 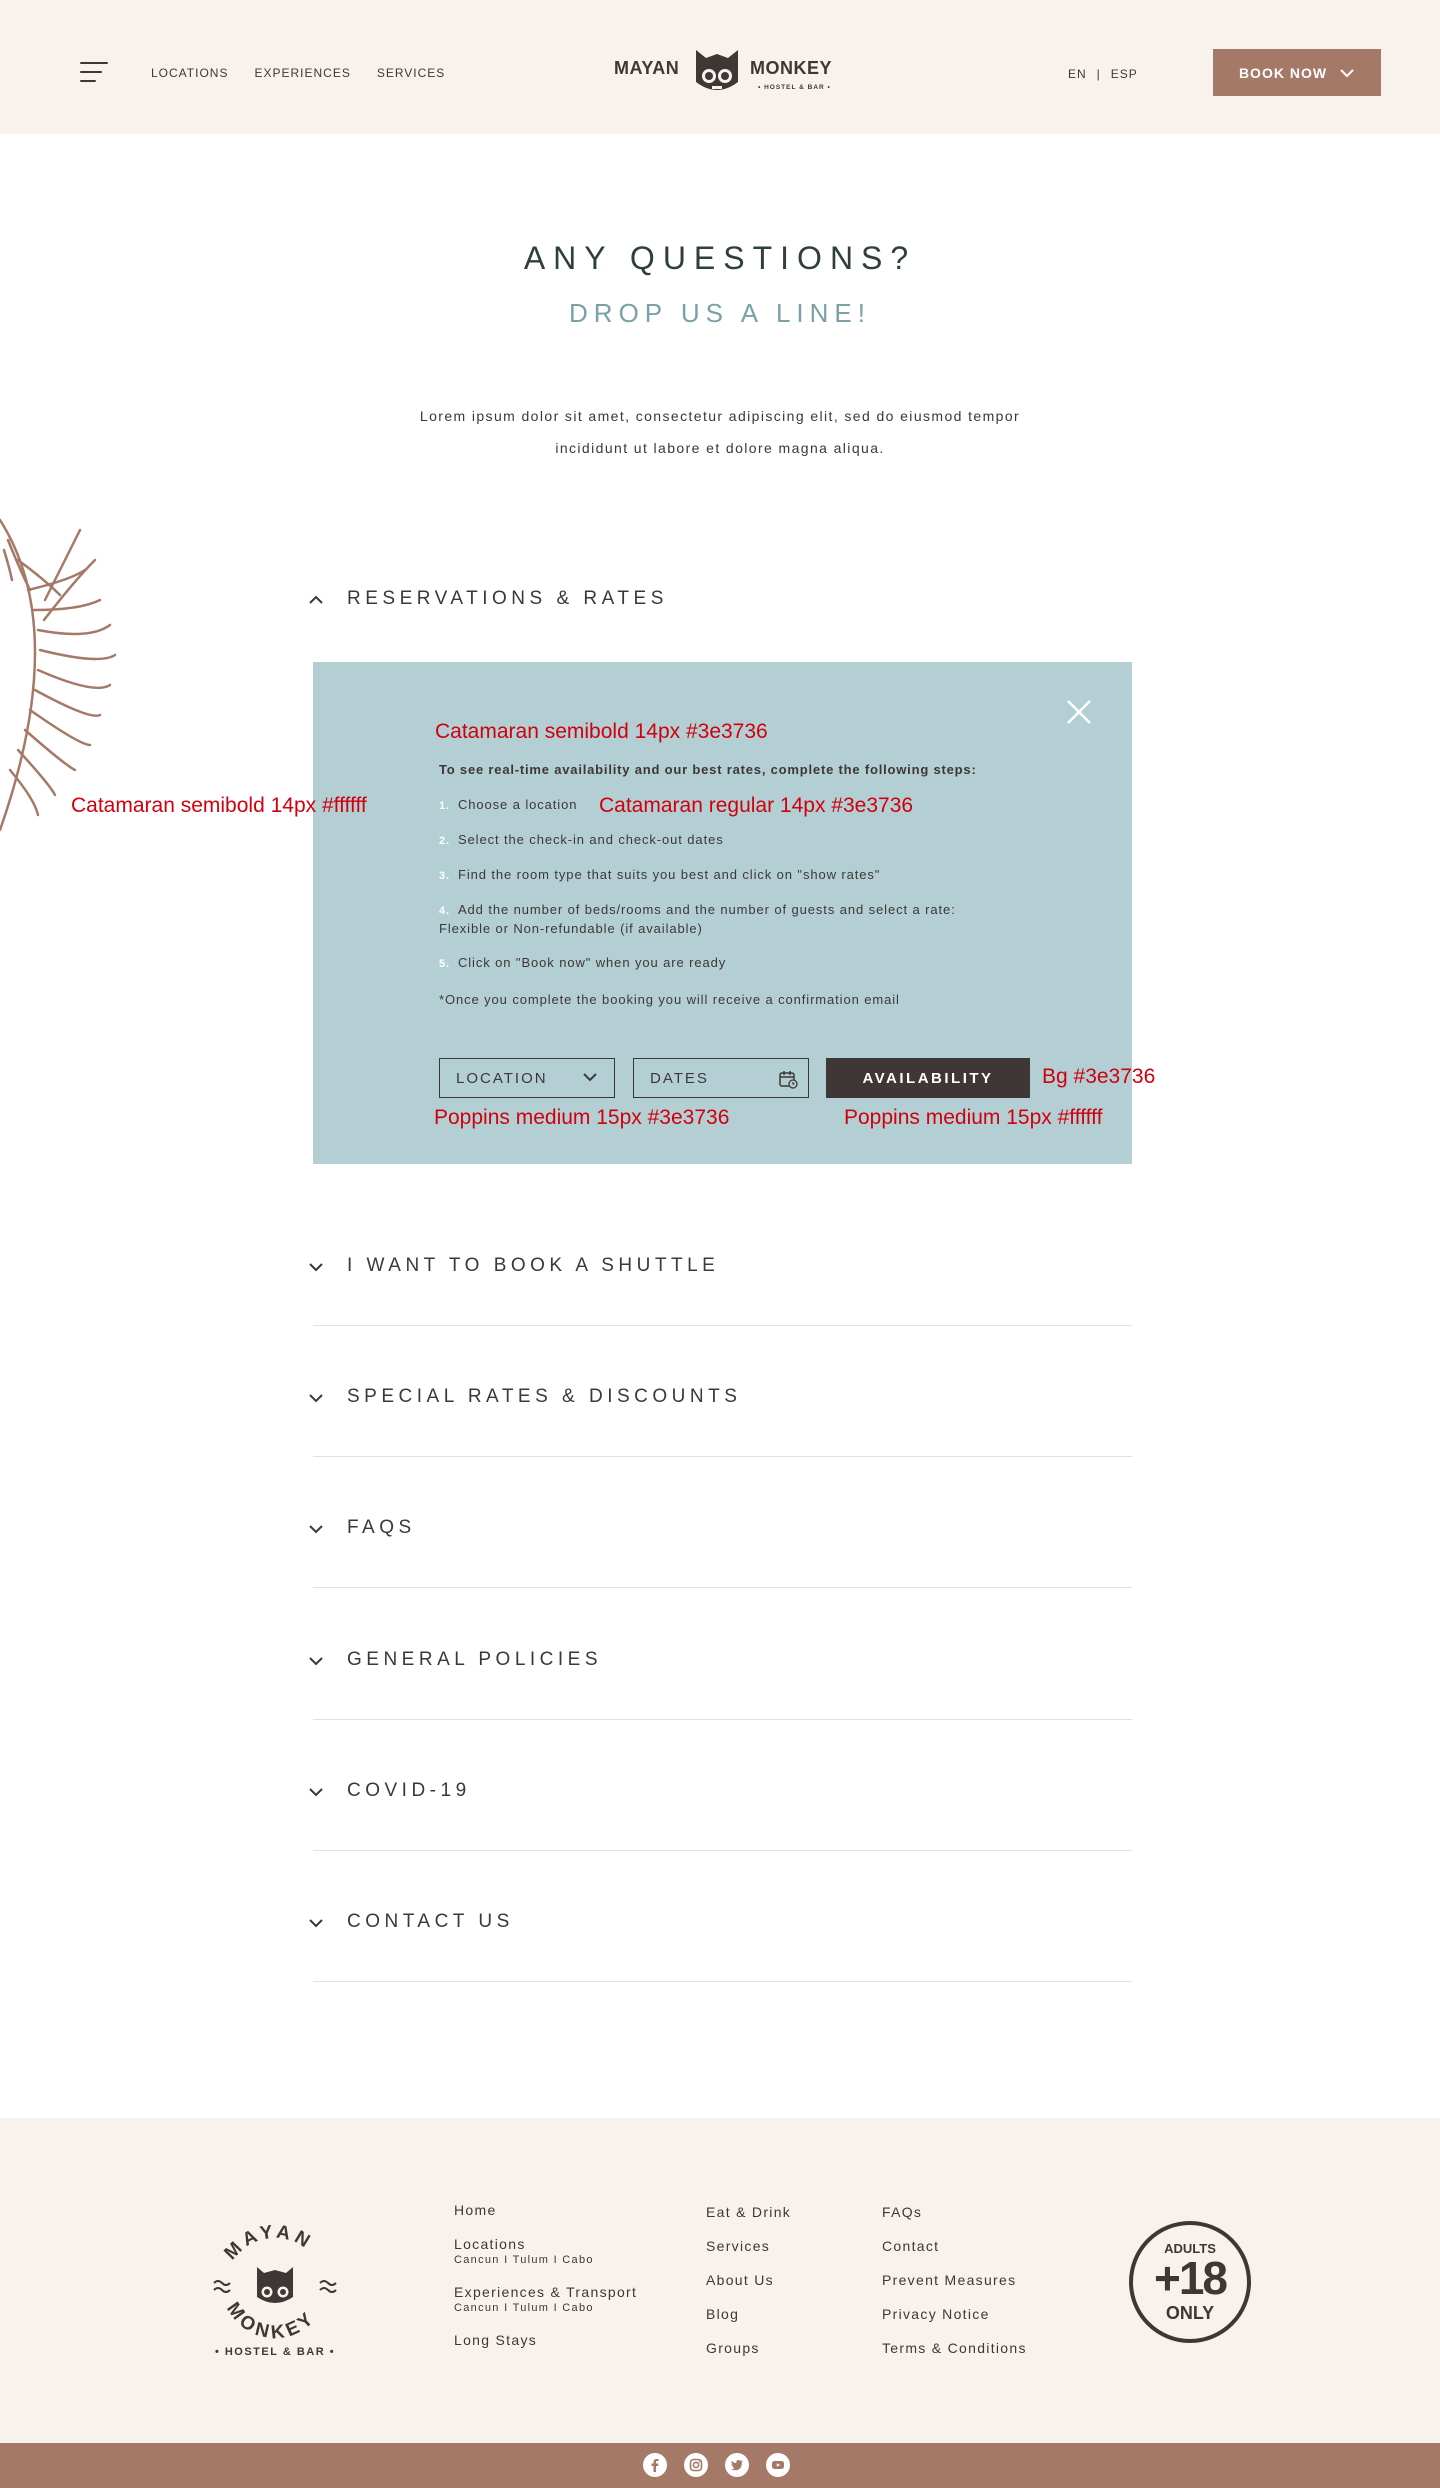 I want to click on facebook-icon, so click(x=655, y=2465).